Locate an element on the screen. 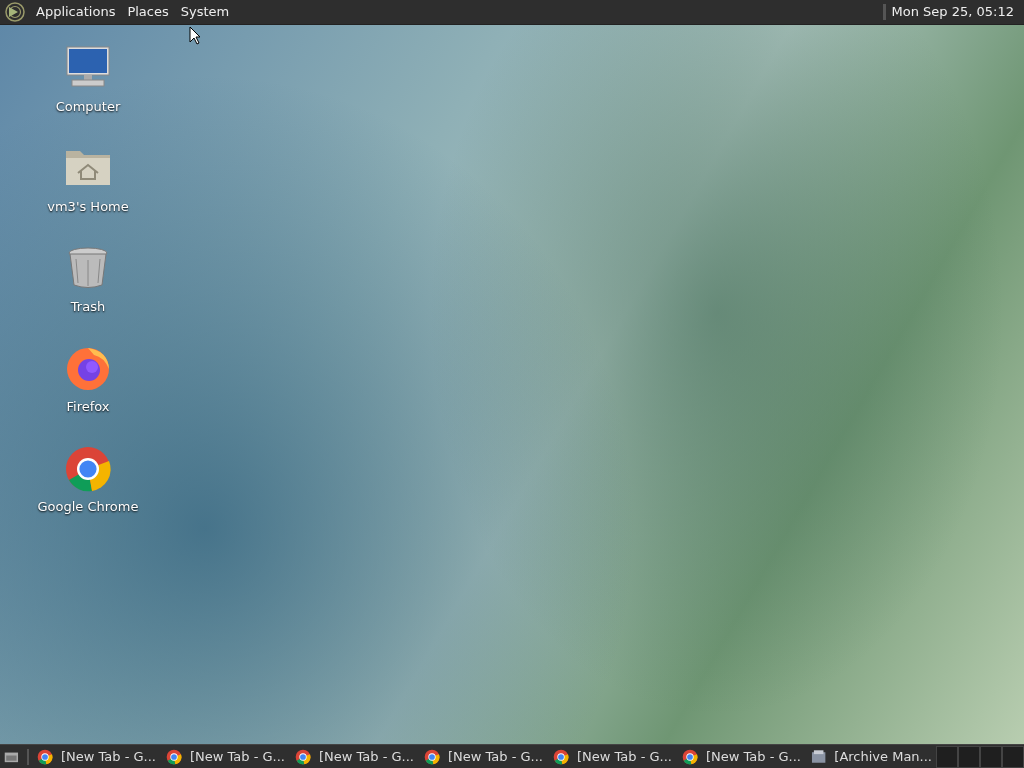 The width and height of the screenshot is (1024, 768). menu-item: Places is located at coordinates (148, 12).